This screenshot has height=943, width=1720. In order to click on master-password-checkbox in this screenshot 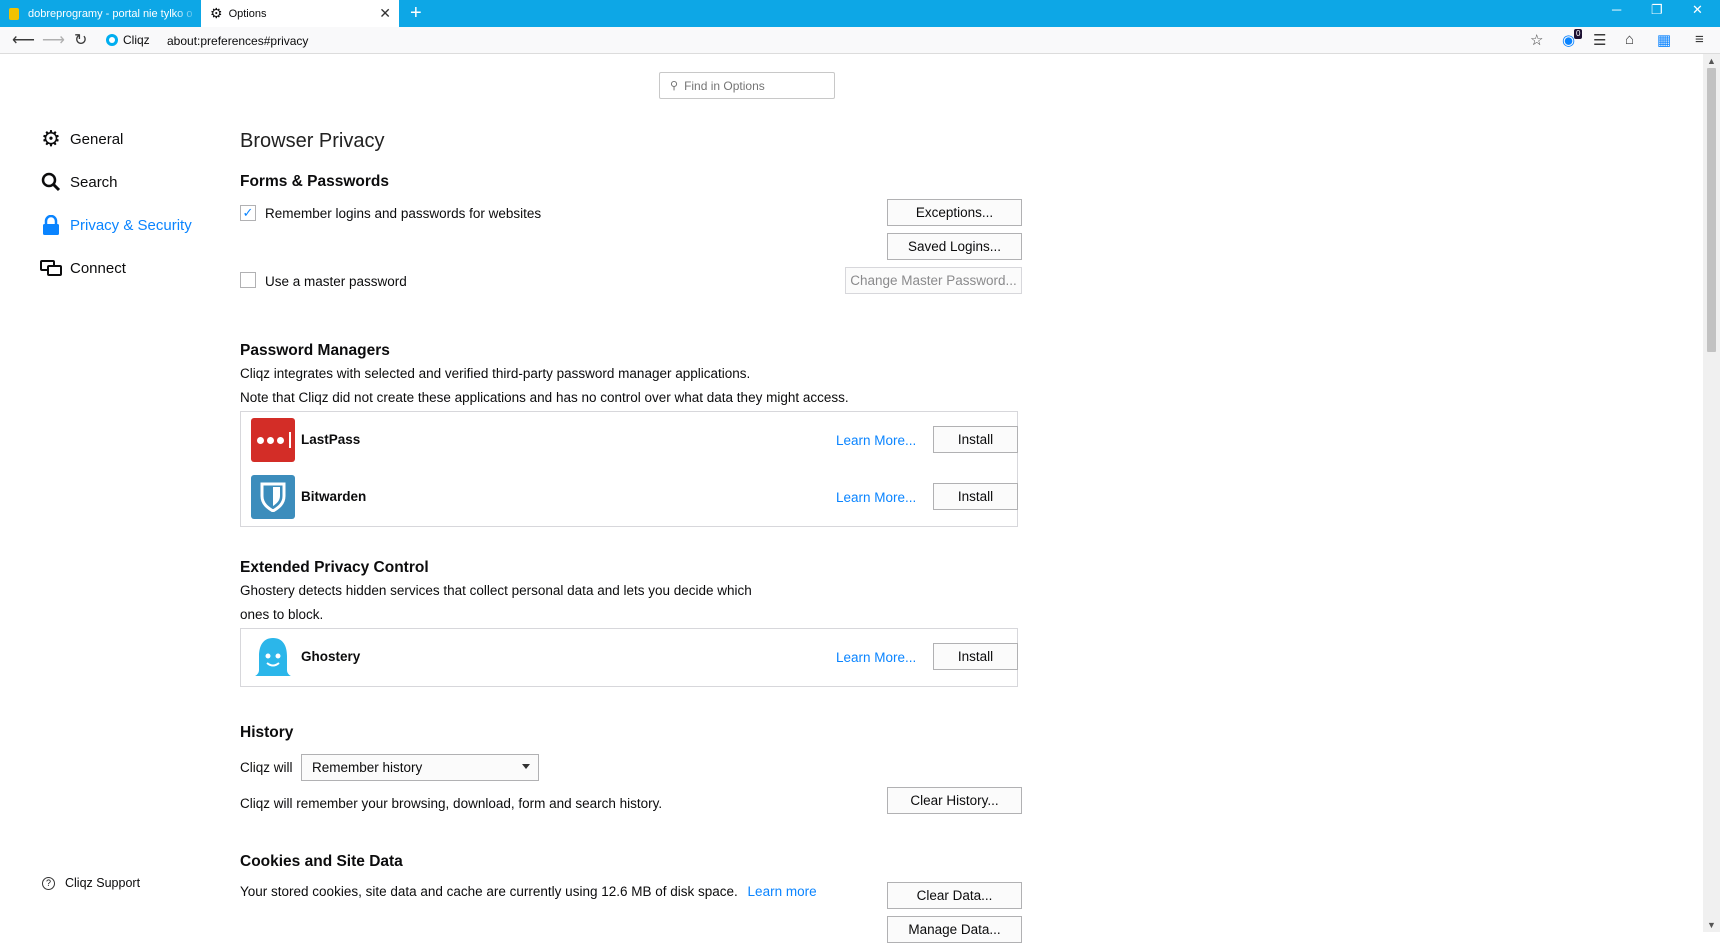, I will do `click(248, 280)`.